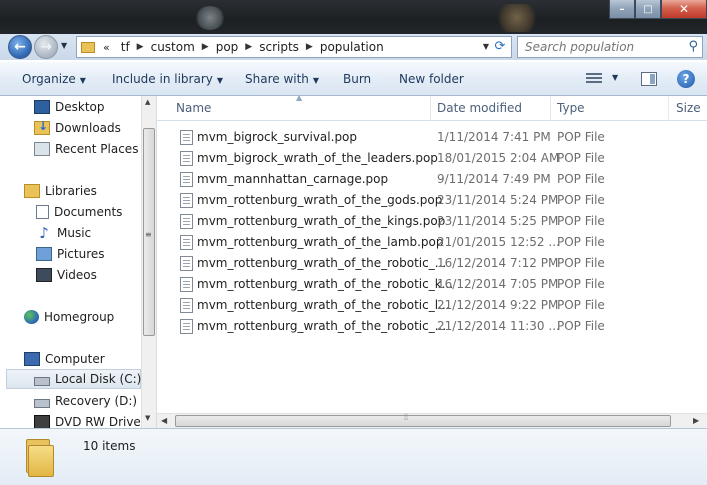 The width and height of the screenshot is (707, 485). What do you see at coordinates (594, 79) in the screenshot?
I see `change-view-icon` at bounding box center [594, 79].